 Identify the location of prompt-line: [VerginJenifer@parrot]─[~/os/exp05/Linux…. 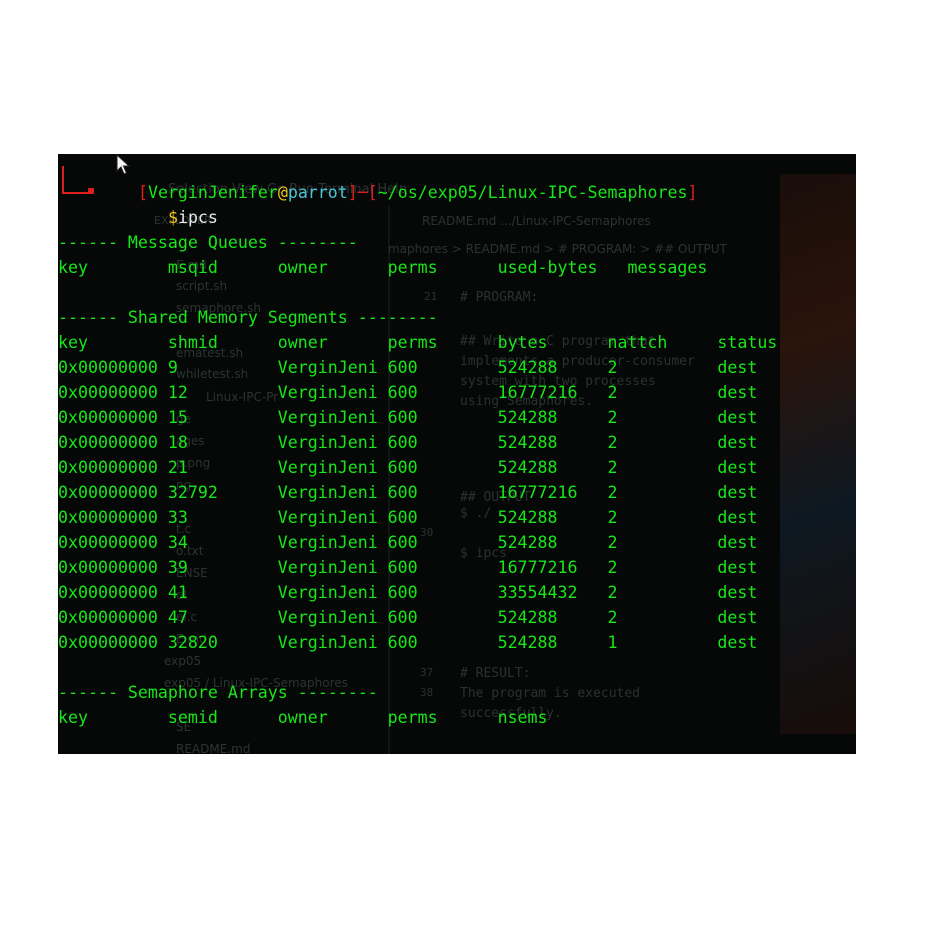
(388, 178).